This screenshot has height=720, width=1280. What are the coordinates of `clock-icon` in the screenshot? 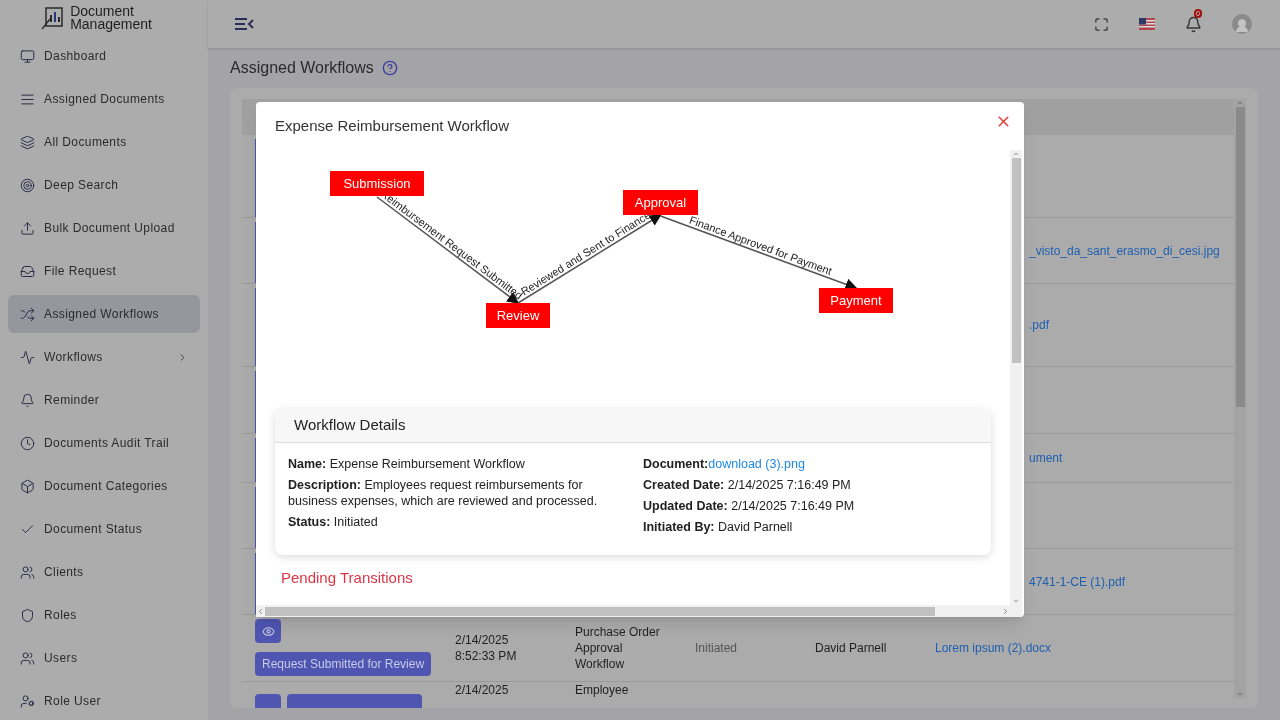 It's located at (27, 443).